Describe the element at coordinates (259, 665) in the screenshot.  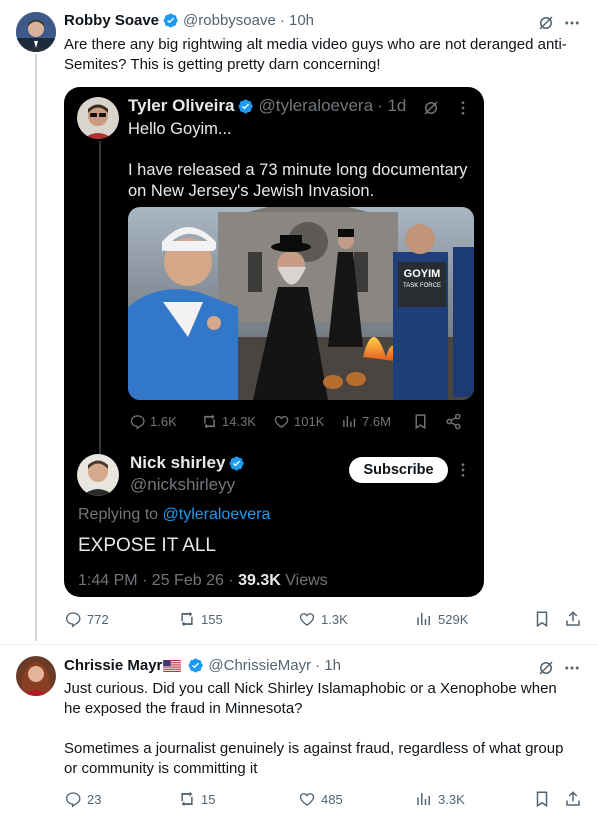
I see `author-handle: @ChrissieMayr` at that location.